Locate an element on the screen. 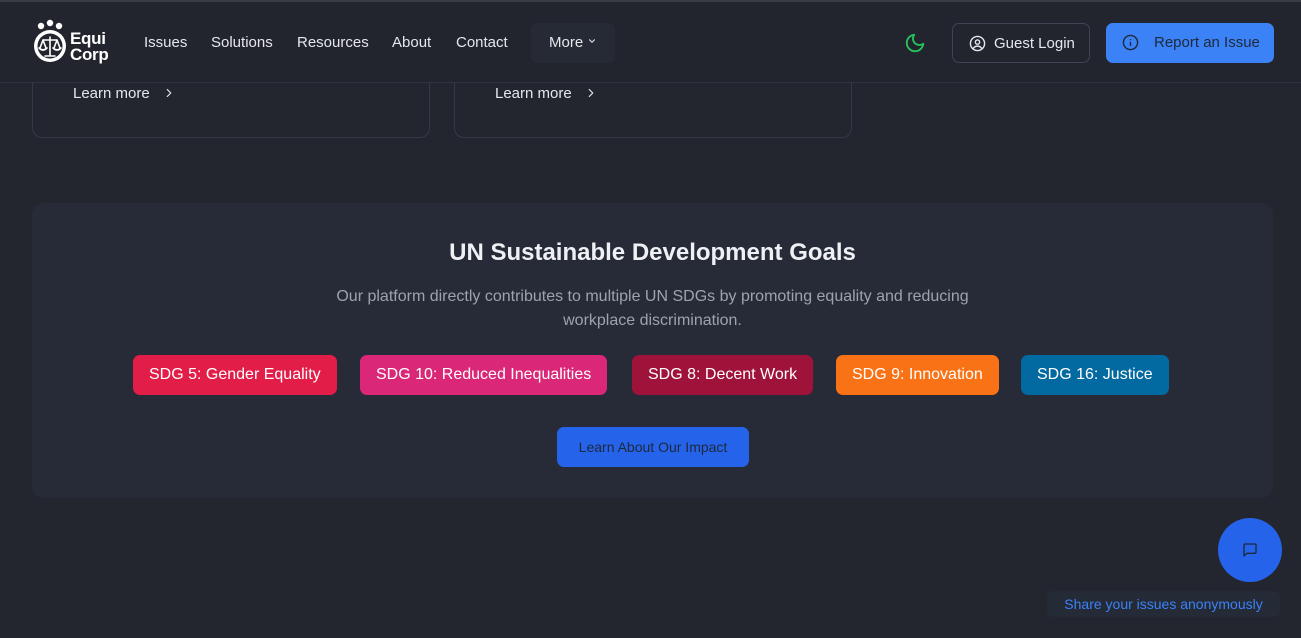  sdg-badge-justice: SDG 16: Justice is located at coordinates (1095, 375).